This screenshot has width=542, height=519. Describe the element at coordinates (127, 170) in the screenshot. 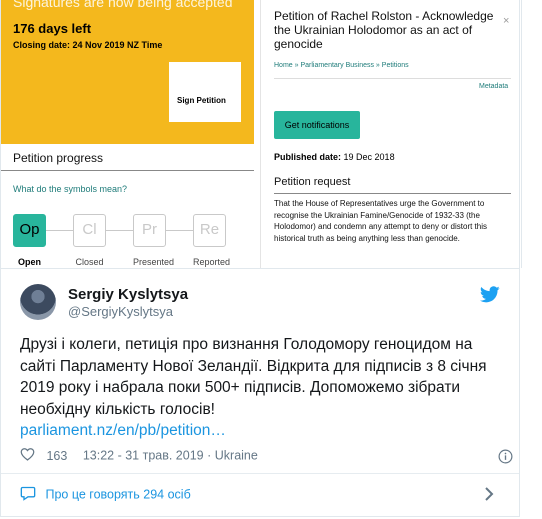

I see `progress-divider` at that location.